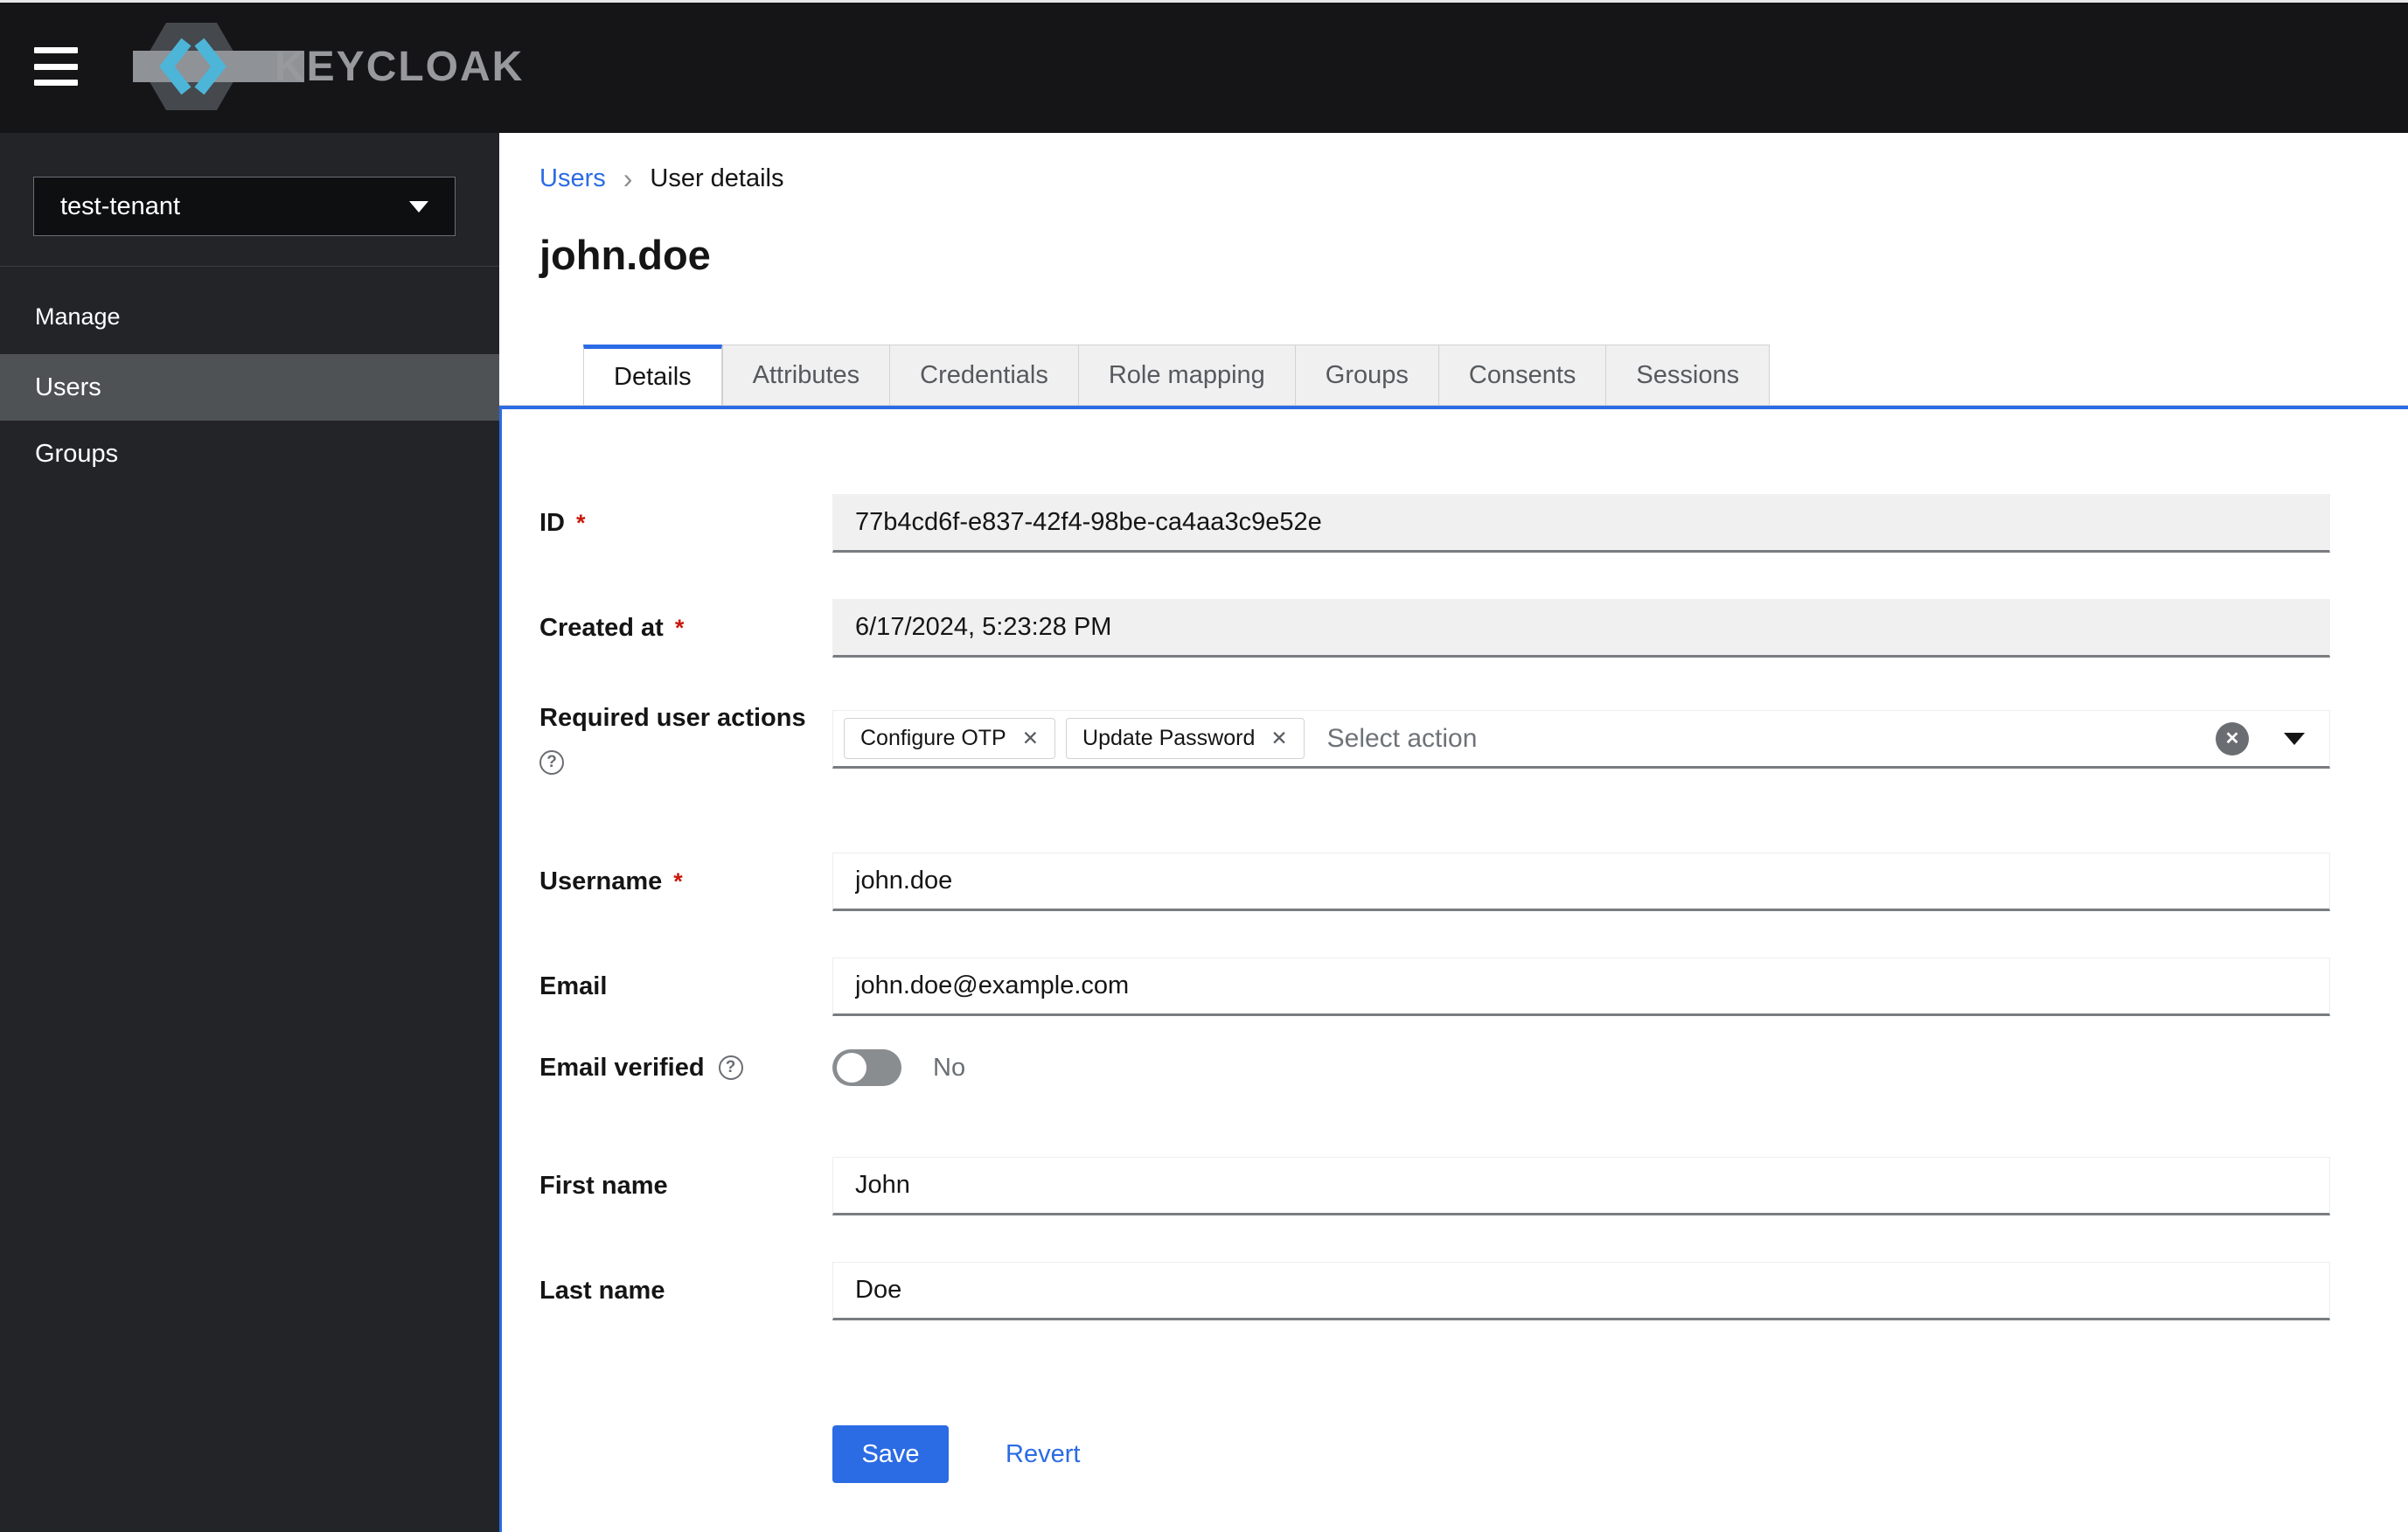  What do you see at coordinates (249, 454) in the screenshot?
I see `sidebar-item-groups: Groups` at bounding box center [249, 454].